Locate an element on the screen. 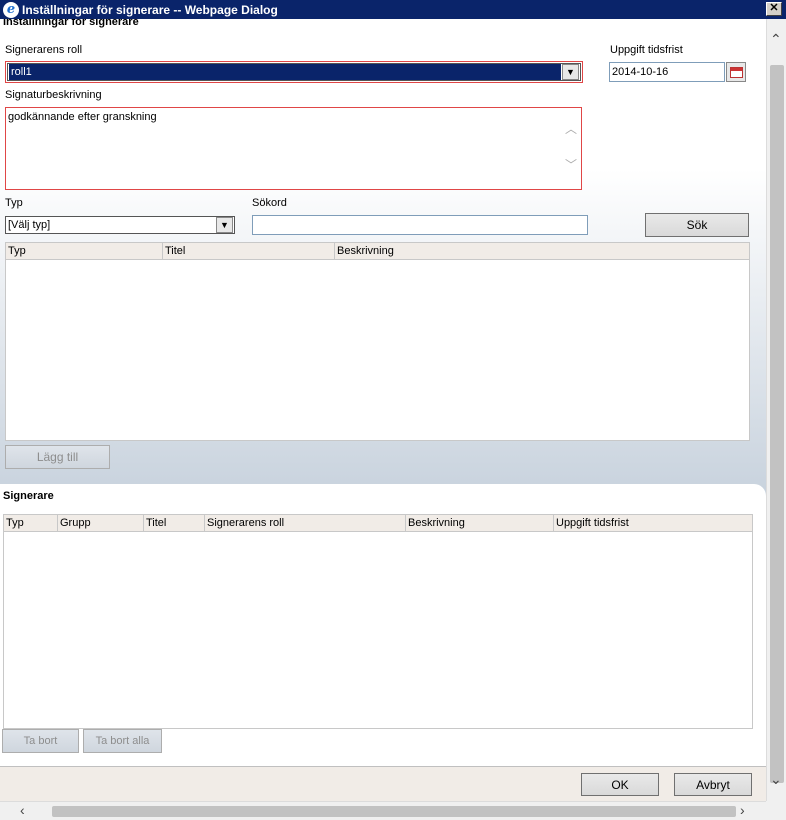 The width and height of the screenshot is (786, 820). description-textarea: godkännande efter granskning ︿ ﹀ is located at coordinates (293, 148).